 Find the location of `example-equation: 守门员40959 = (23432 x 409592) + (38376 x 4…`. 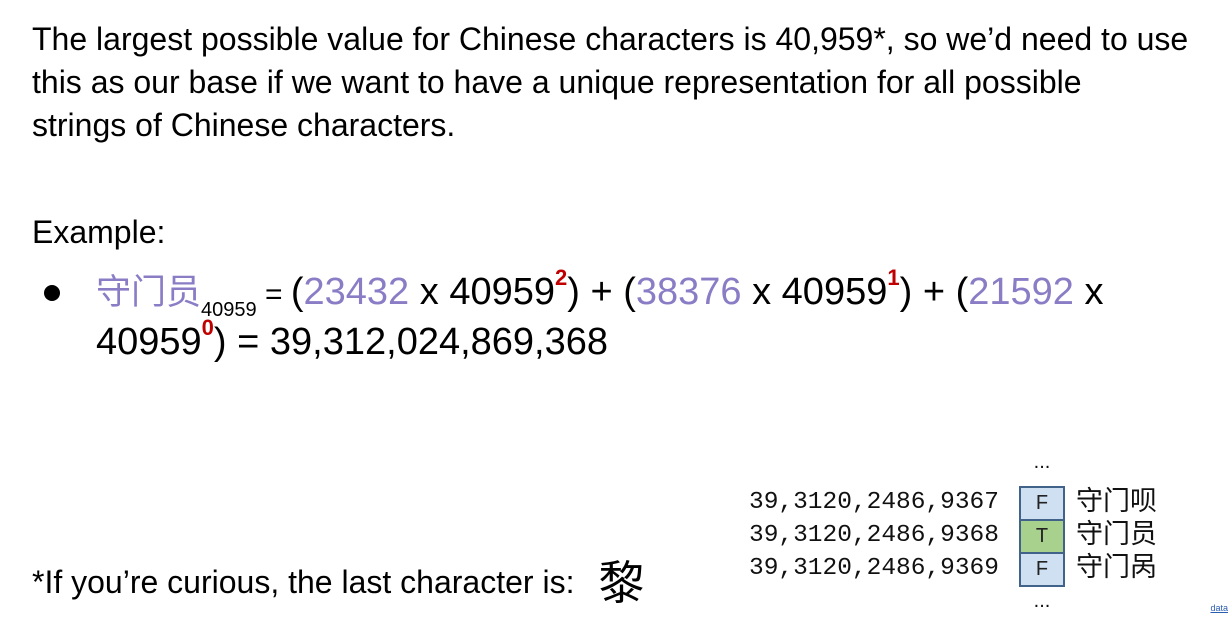

example-equation: 守门员40959 = (23432 x 409592) + (38376 x 4… is located at coordinates (600, 316).